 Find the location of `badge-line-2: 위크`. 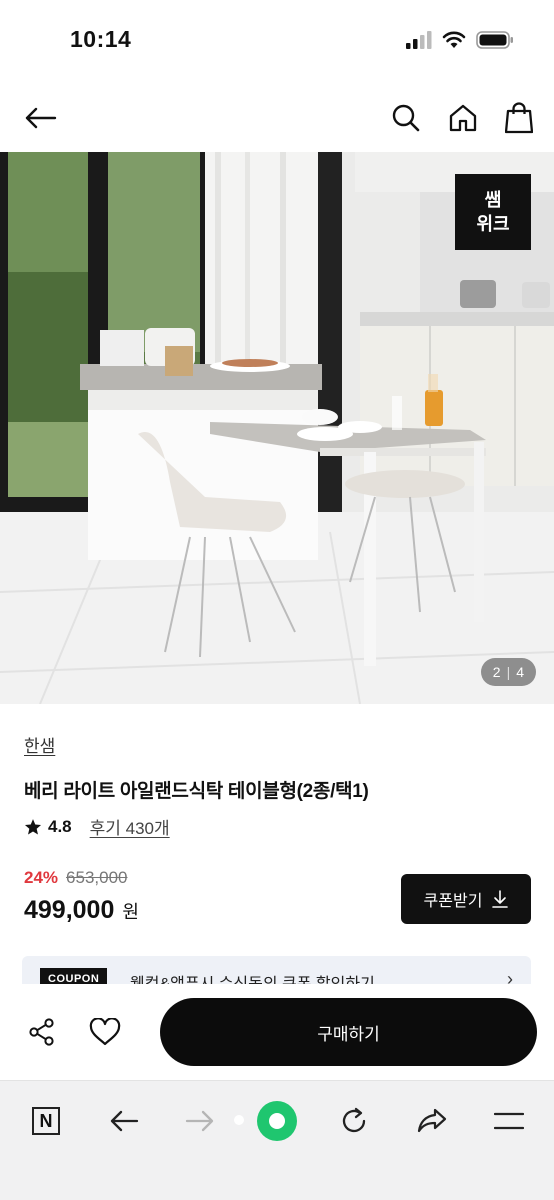

badge-line-2: 위크 is located at coordinates (493, 224).